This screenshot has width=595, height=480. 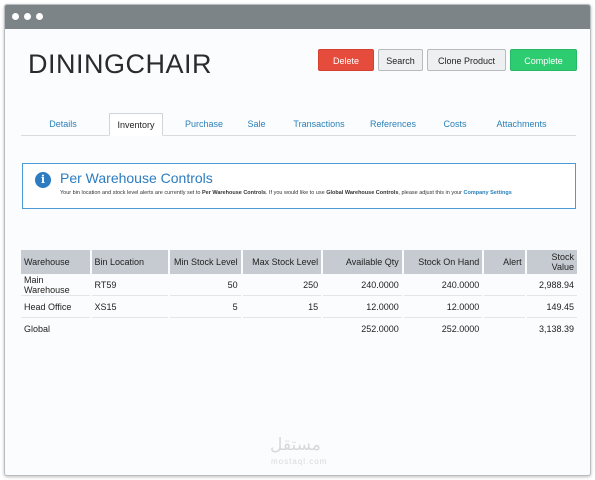 I want to click on page-title: DININGCHAIR, so click(x=120, y=64).